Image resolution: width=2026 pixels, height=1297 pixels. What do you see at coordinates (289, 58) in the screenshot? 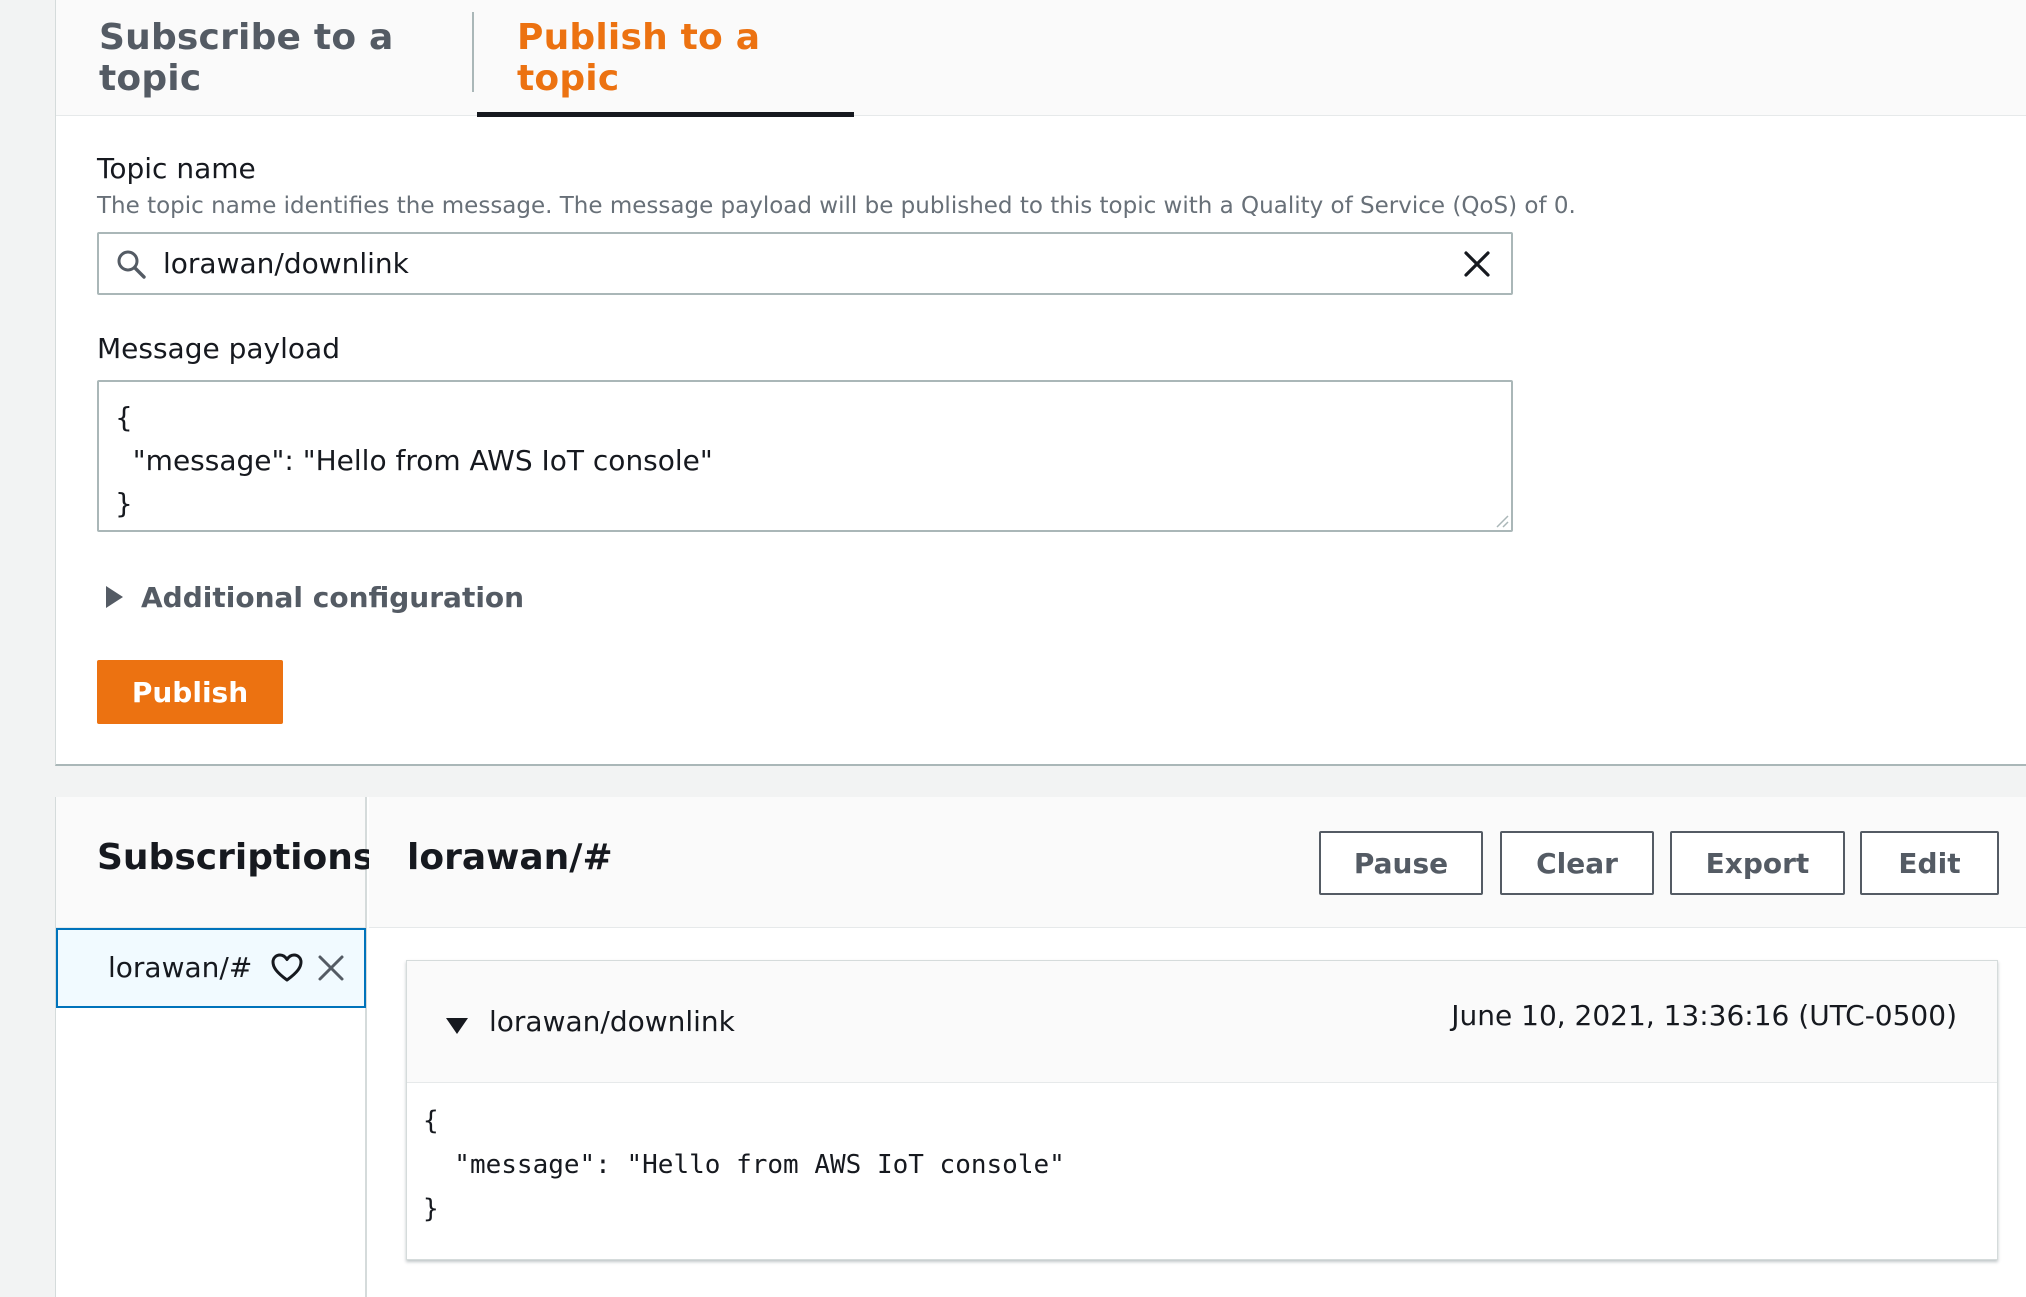
I see `tab-subscribe: Subscribe to a topic` at bounding box center [289, 58].